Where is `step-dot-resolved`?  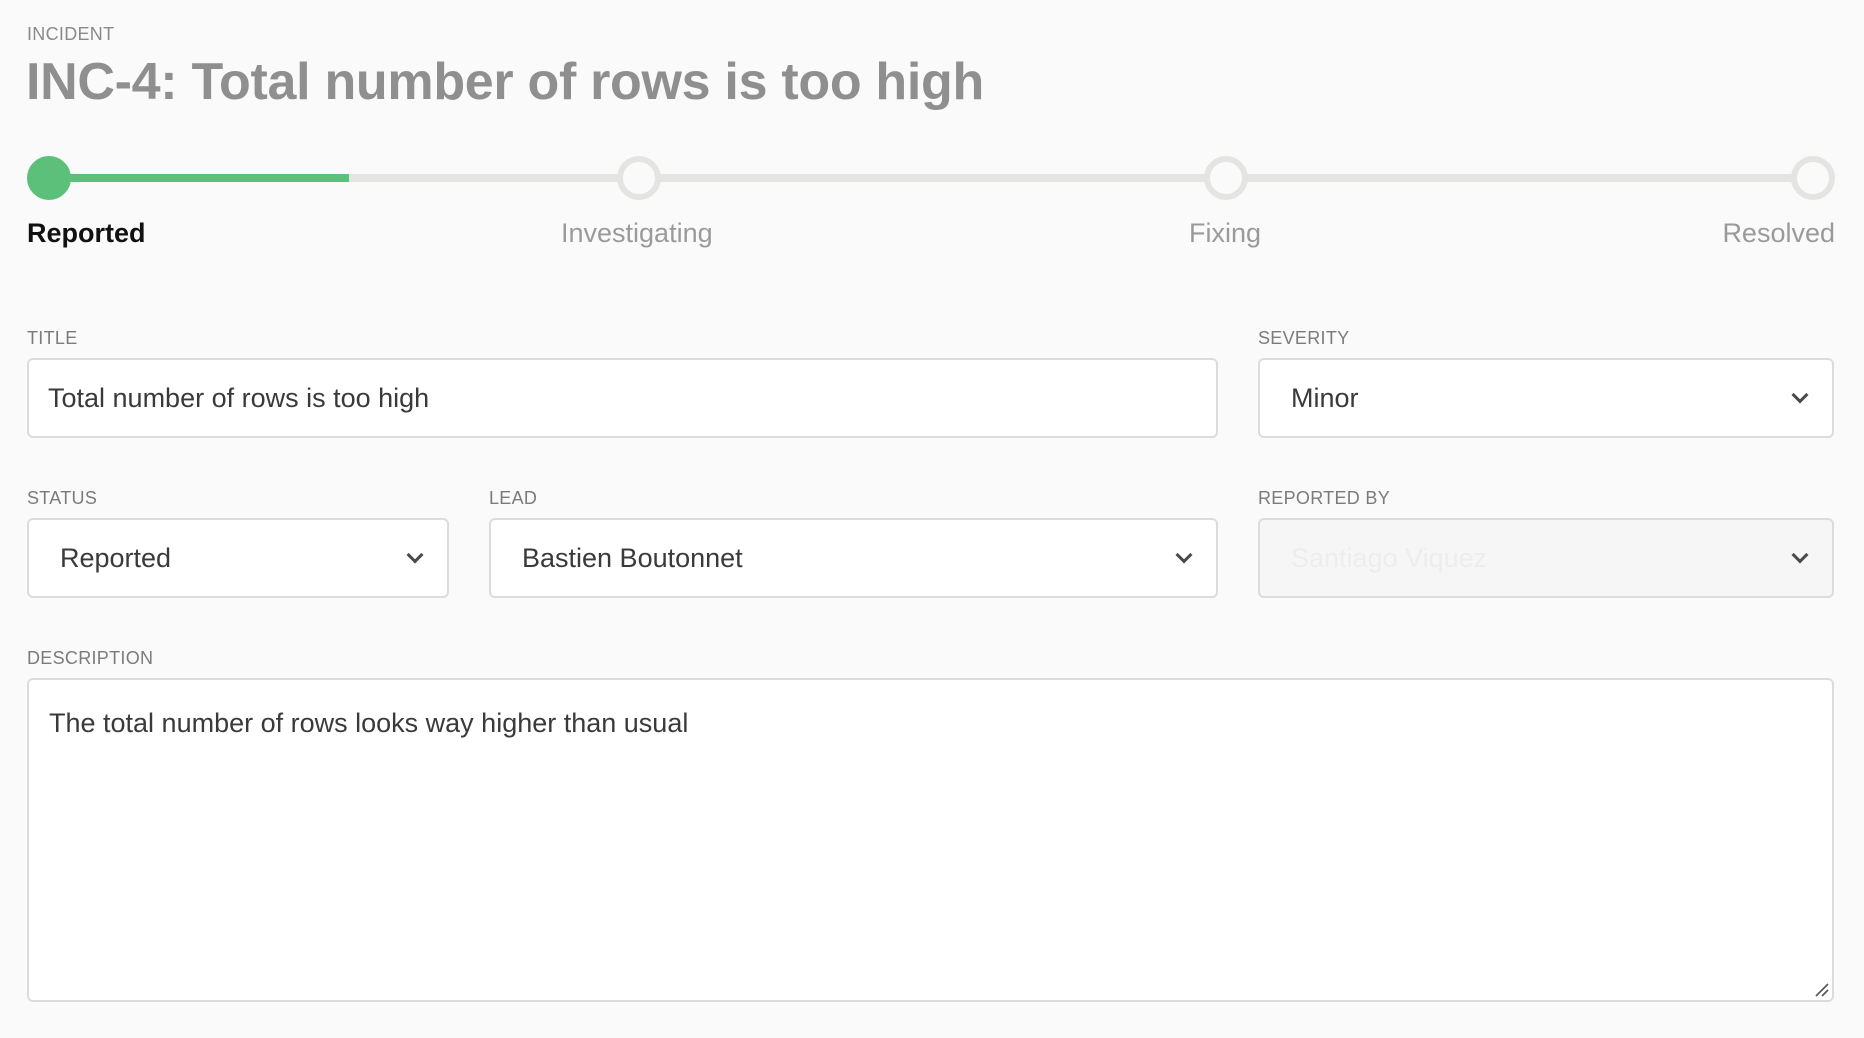
step-dot-resolved is located at coordinates (1813, 178).